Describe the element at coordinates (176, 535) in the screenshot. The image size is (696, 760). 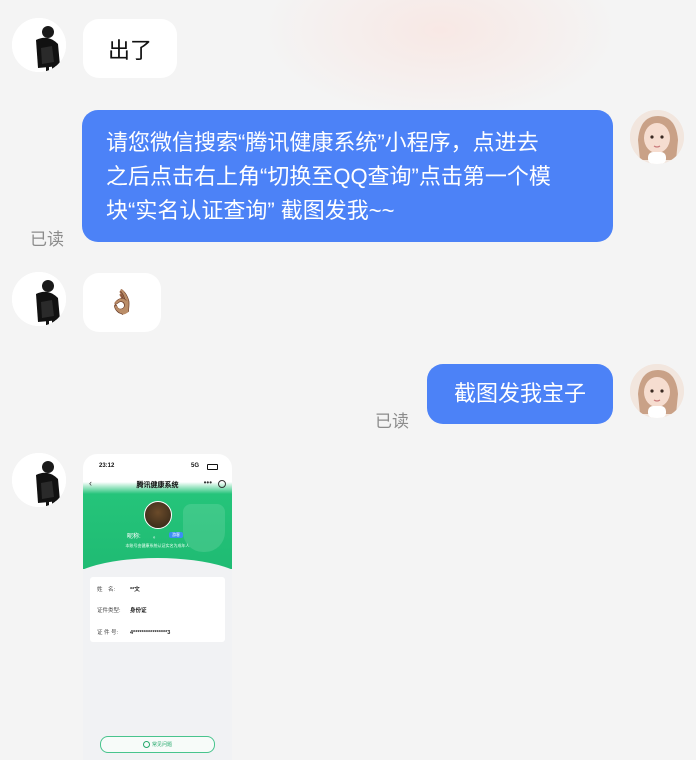
I see `identity-tag: 游客` at that location.